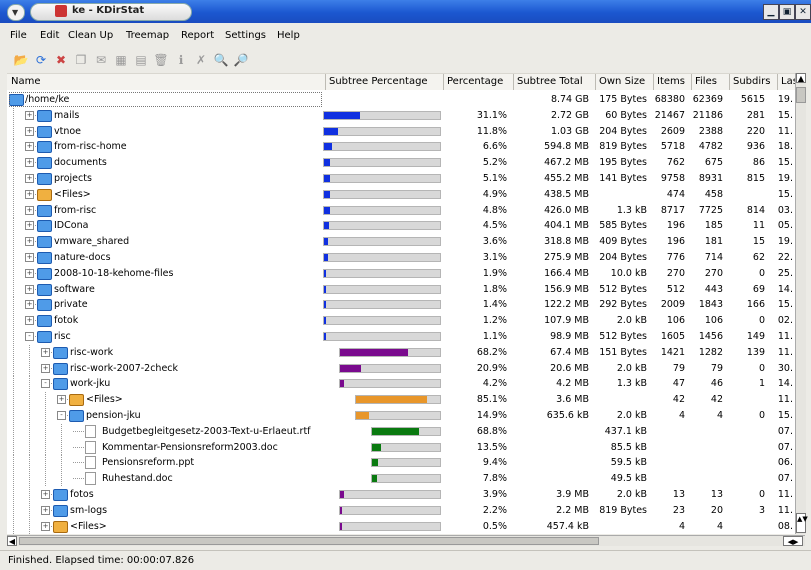  What do you see at coordinates (161, 60) in the screenshot?
I see `trash-icon: 🗑` at bounding box center [161, 60].